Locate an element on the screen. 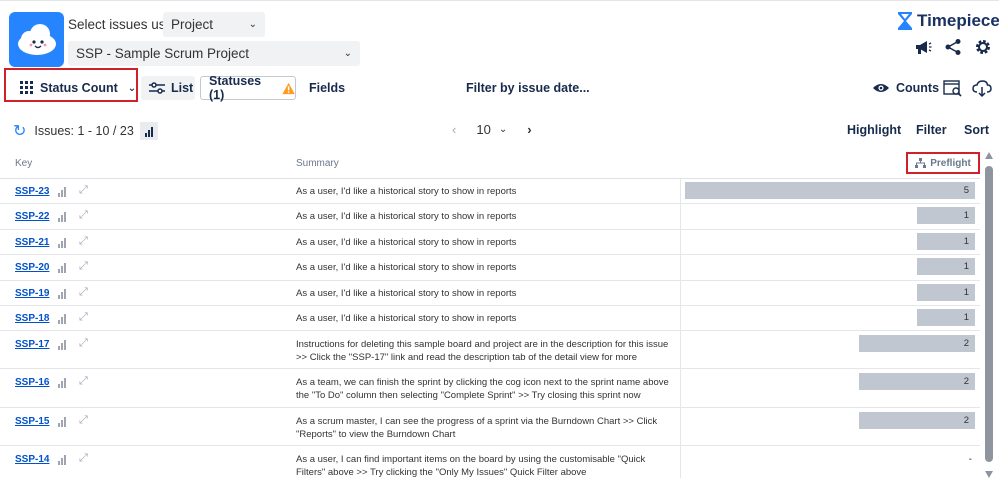 The image size is (999, 478). announcement-icon is located at coordinates (923, 47).